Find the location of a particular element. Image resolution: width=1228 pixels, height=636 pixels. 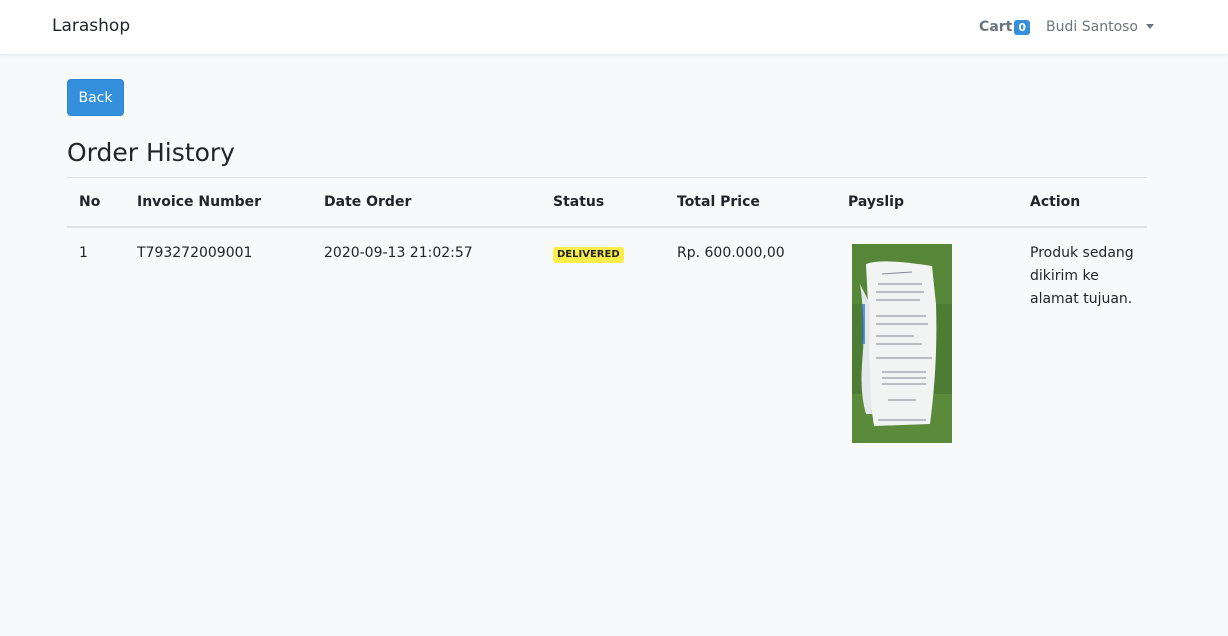

status-badge: DELIVERED is located at coordinates (588, 254).